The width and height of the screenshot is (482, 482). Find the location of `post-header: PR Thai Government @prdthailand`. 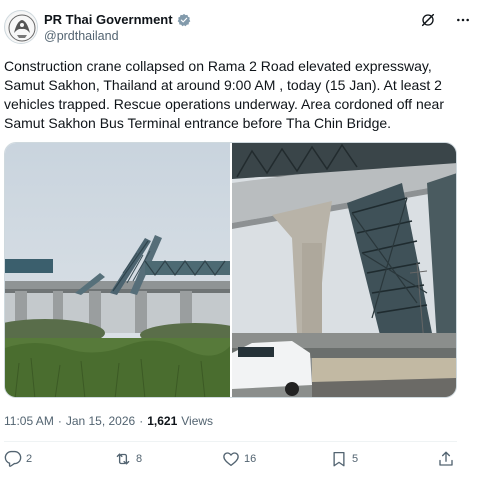

post-header: PR Thai Government @prdthailand is located at coordinates (241, 30).